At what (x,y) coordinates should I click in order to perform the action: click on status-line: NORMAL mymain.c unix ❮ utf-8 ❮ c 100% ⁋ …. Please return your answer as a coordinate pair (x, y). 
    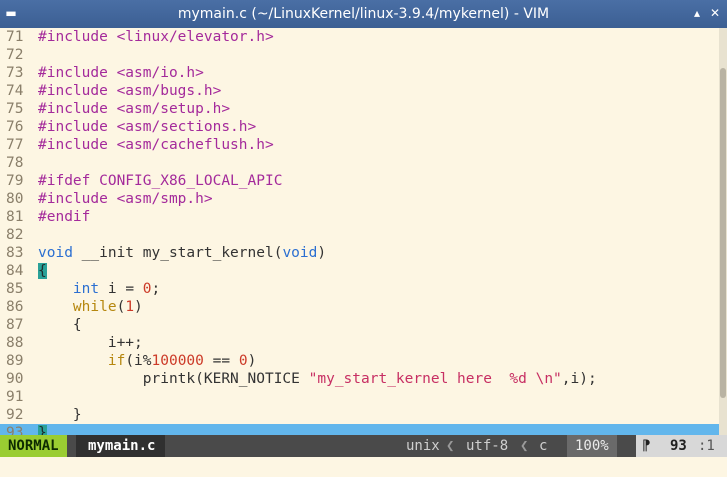
    Looking at the image, I should click on (363, 446).